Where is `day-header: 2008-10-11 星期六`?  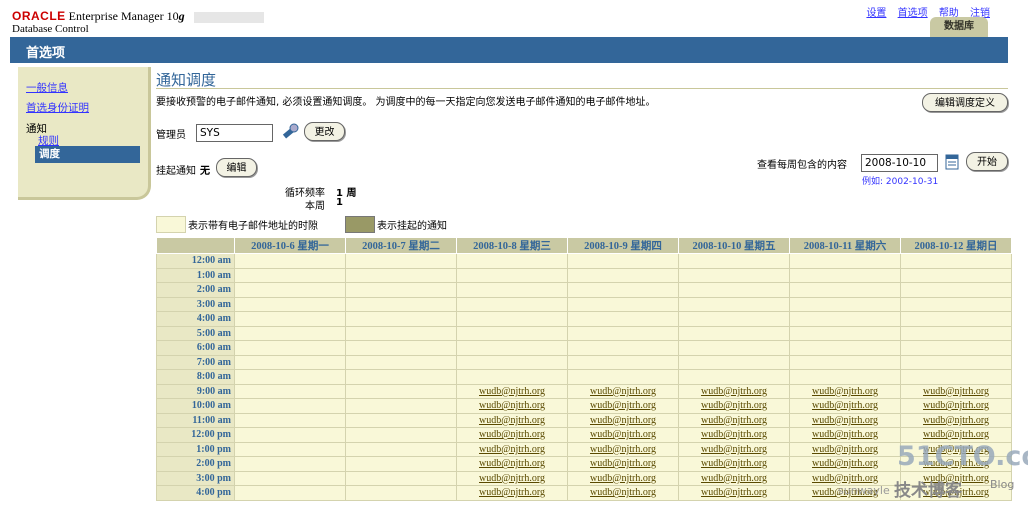 day-header: 2008-10-11 星期六 is located at coordinates (845, 245).